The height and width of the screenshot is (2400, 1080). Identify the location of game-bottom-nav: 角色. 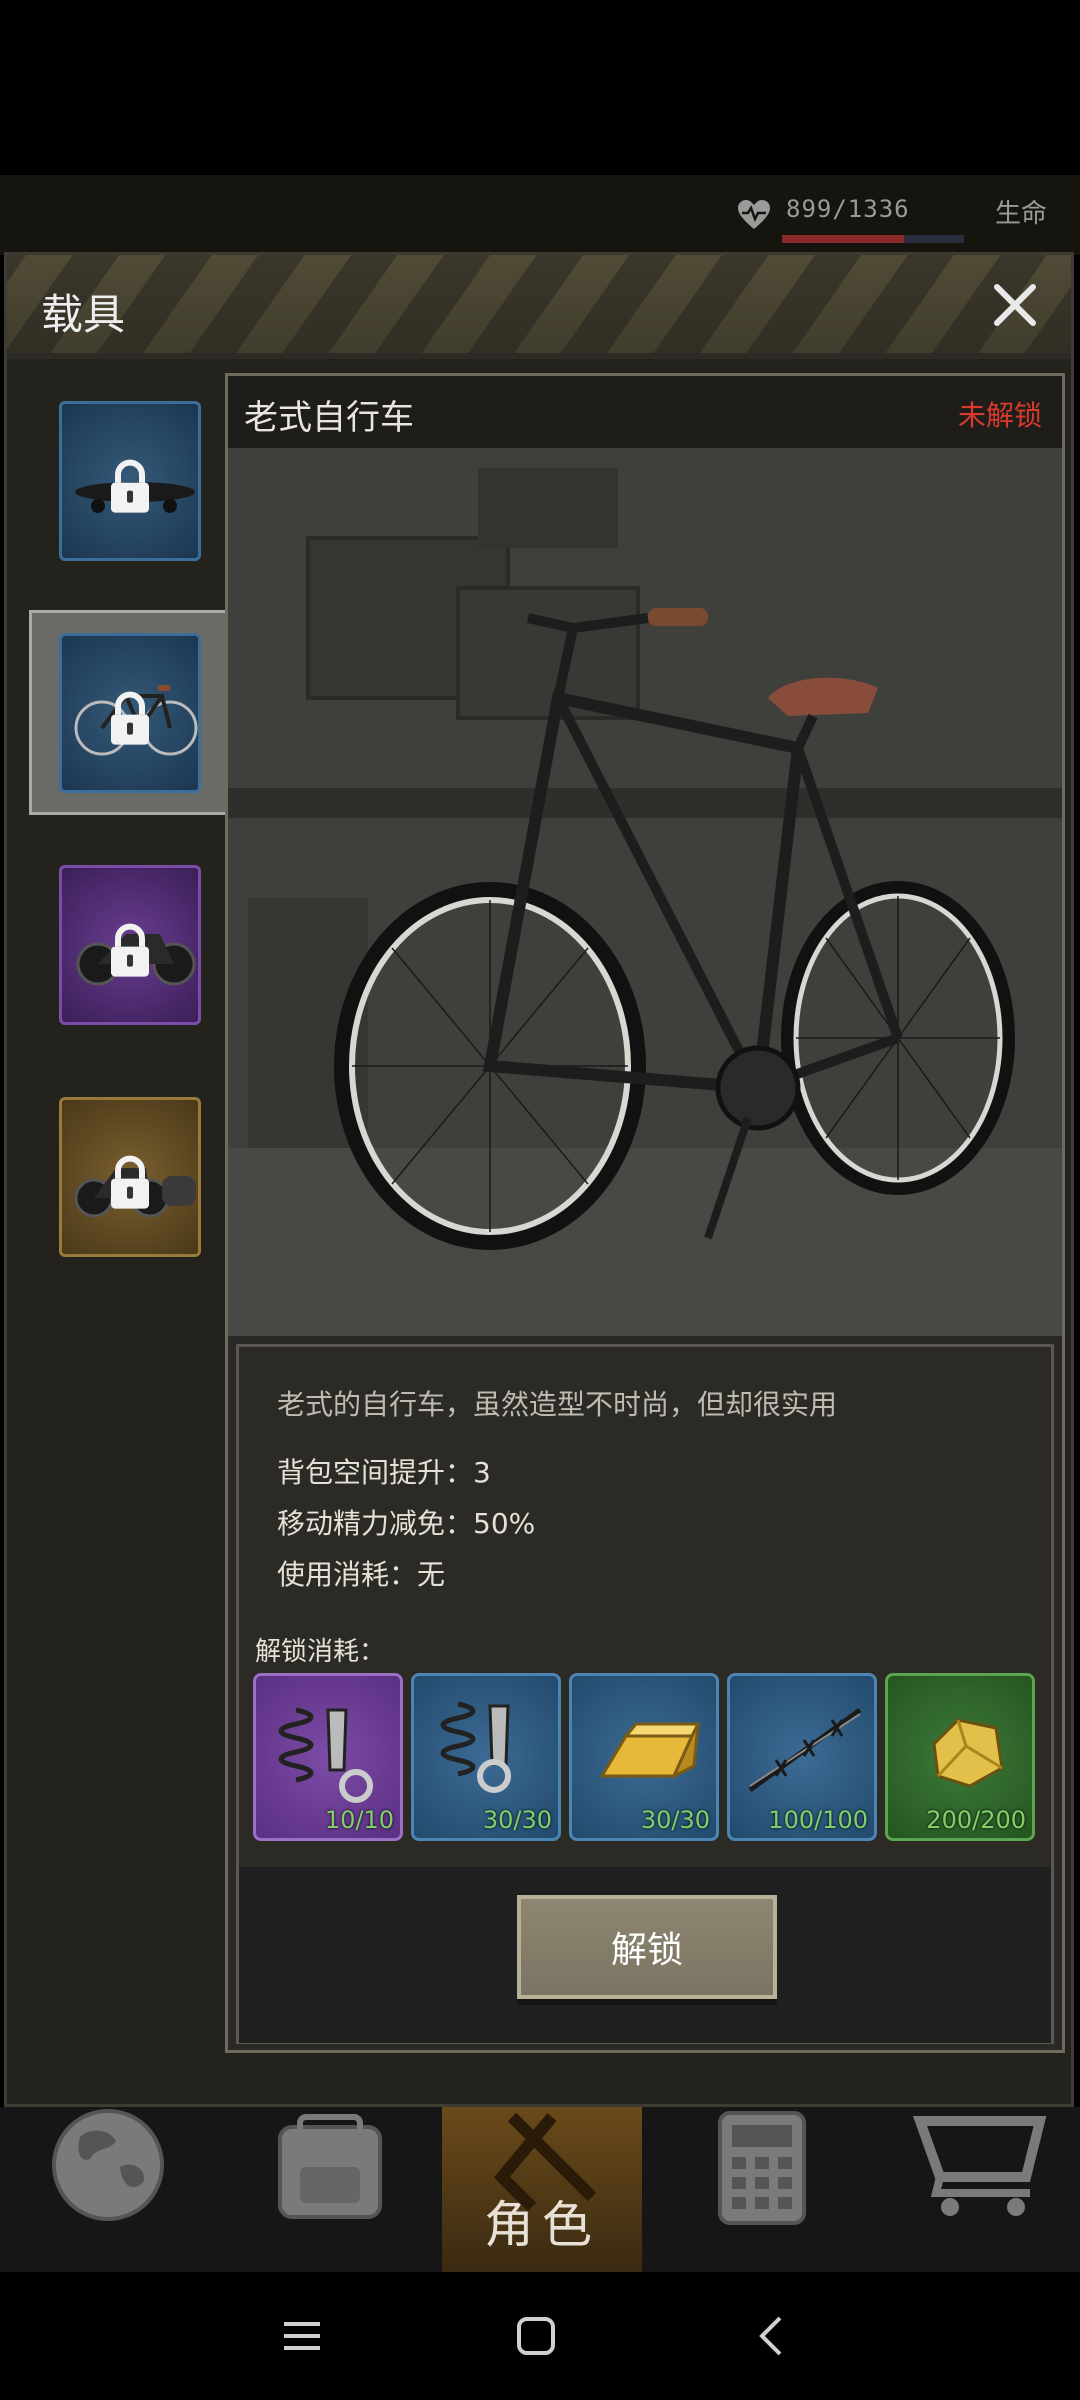
(540, 2189).